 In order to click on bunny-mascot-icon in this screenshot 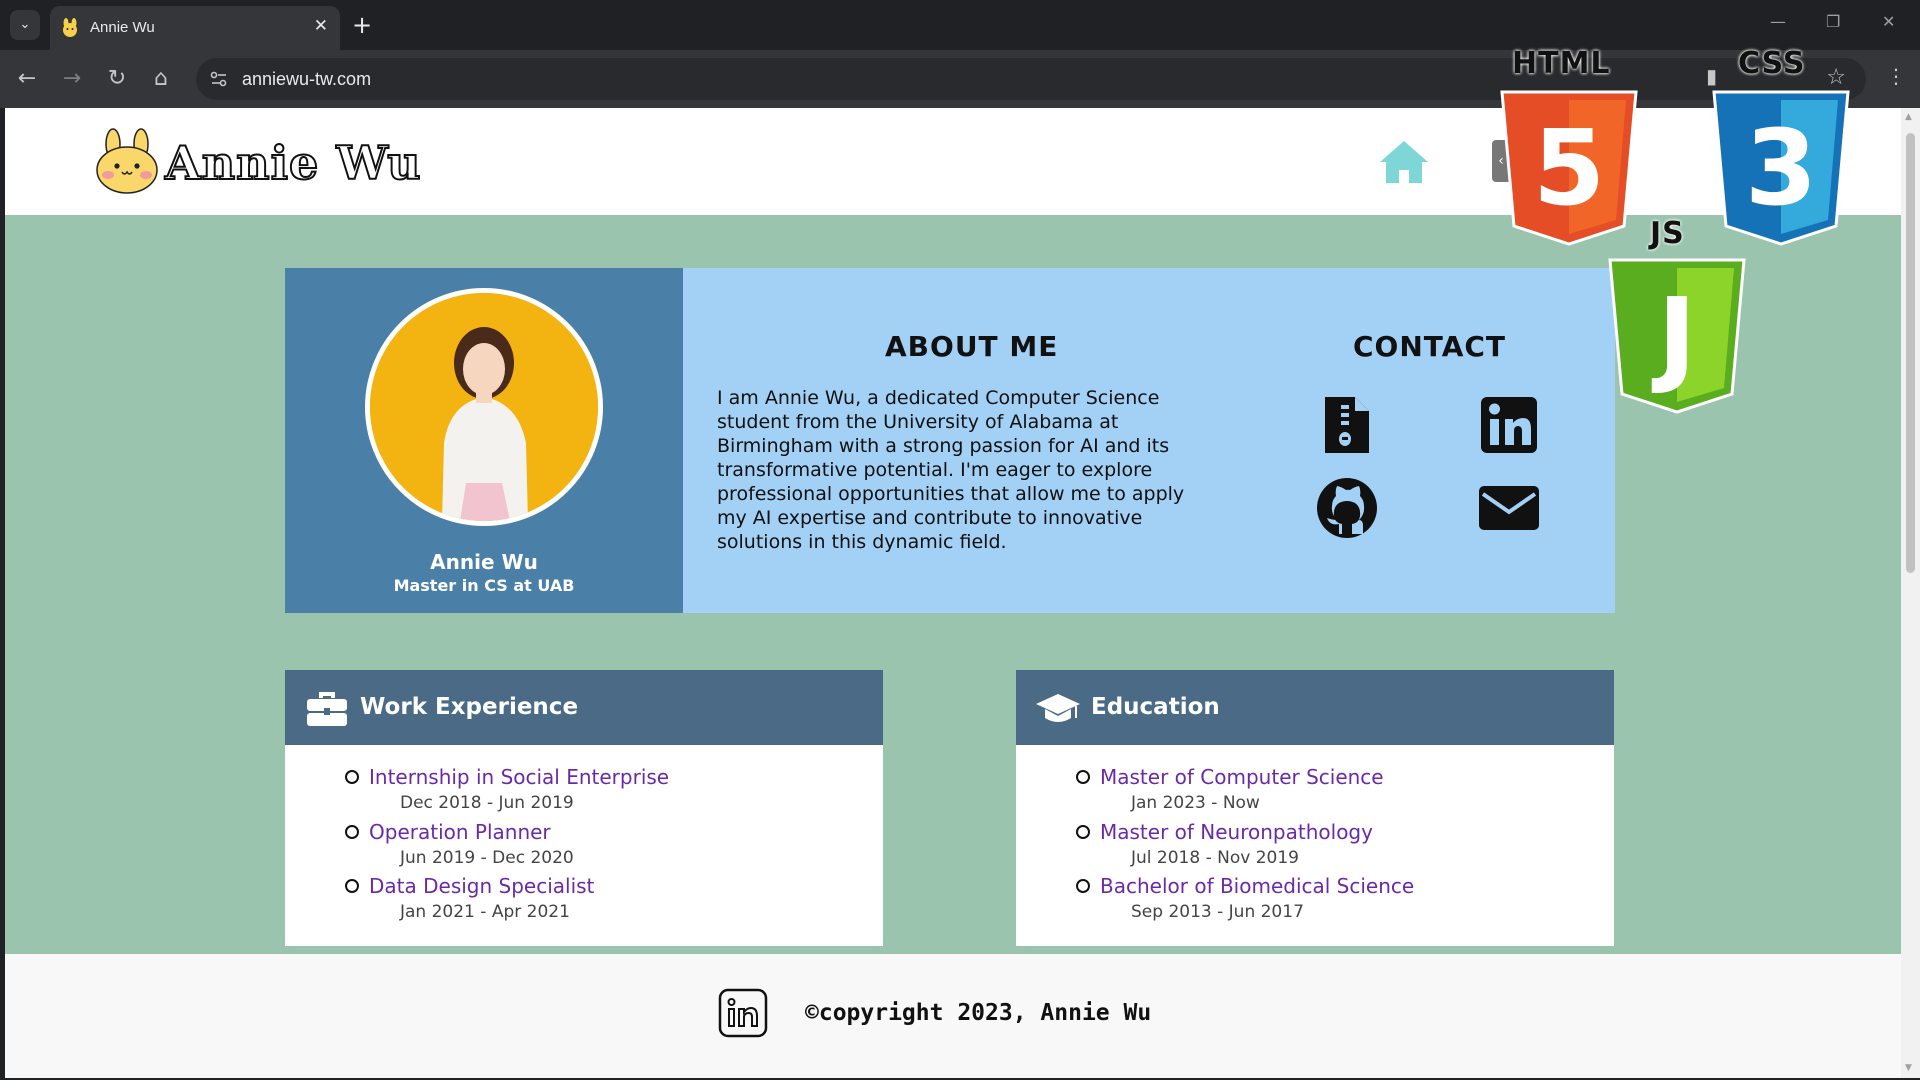, I will do `click(127, 161)`.